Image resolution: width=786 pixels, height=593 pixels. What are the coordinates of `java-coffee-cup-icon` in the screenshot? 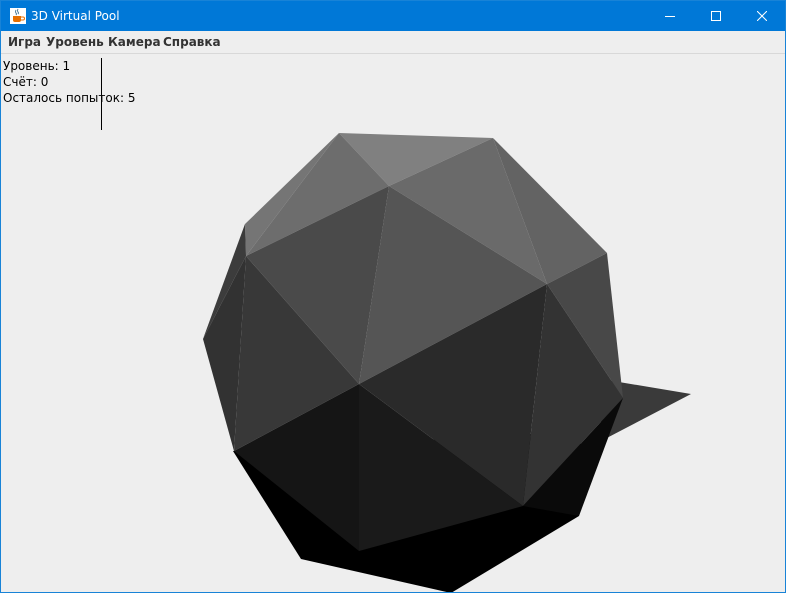 It's located at (18, 16).